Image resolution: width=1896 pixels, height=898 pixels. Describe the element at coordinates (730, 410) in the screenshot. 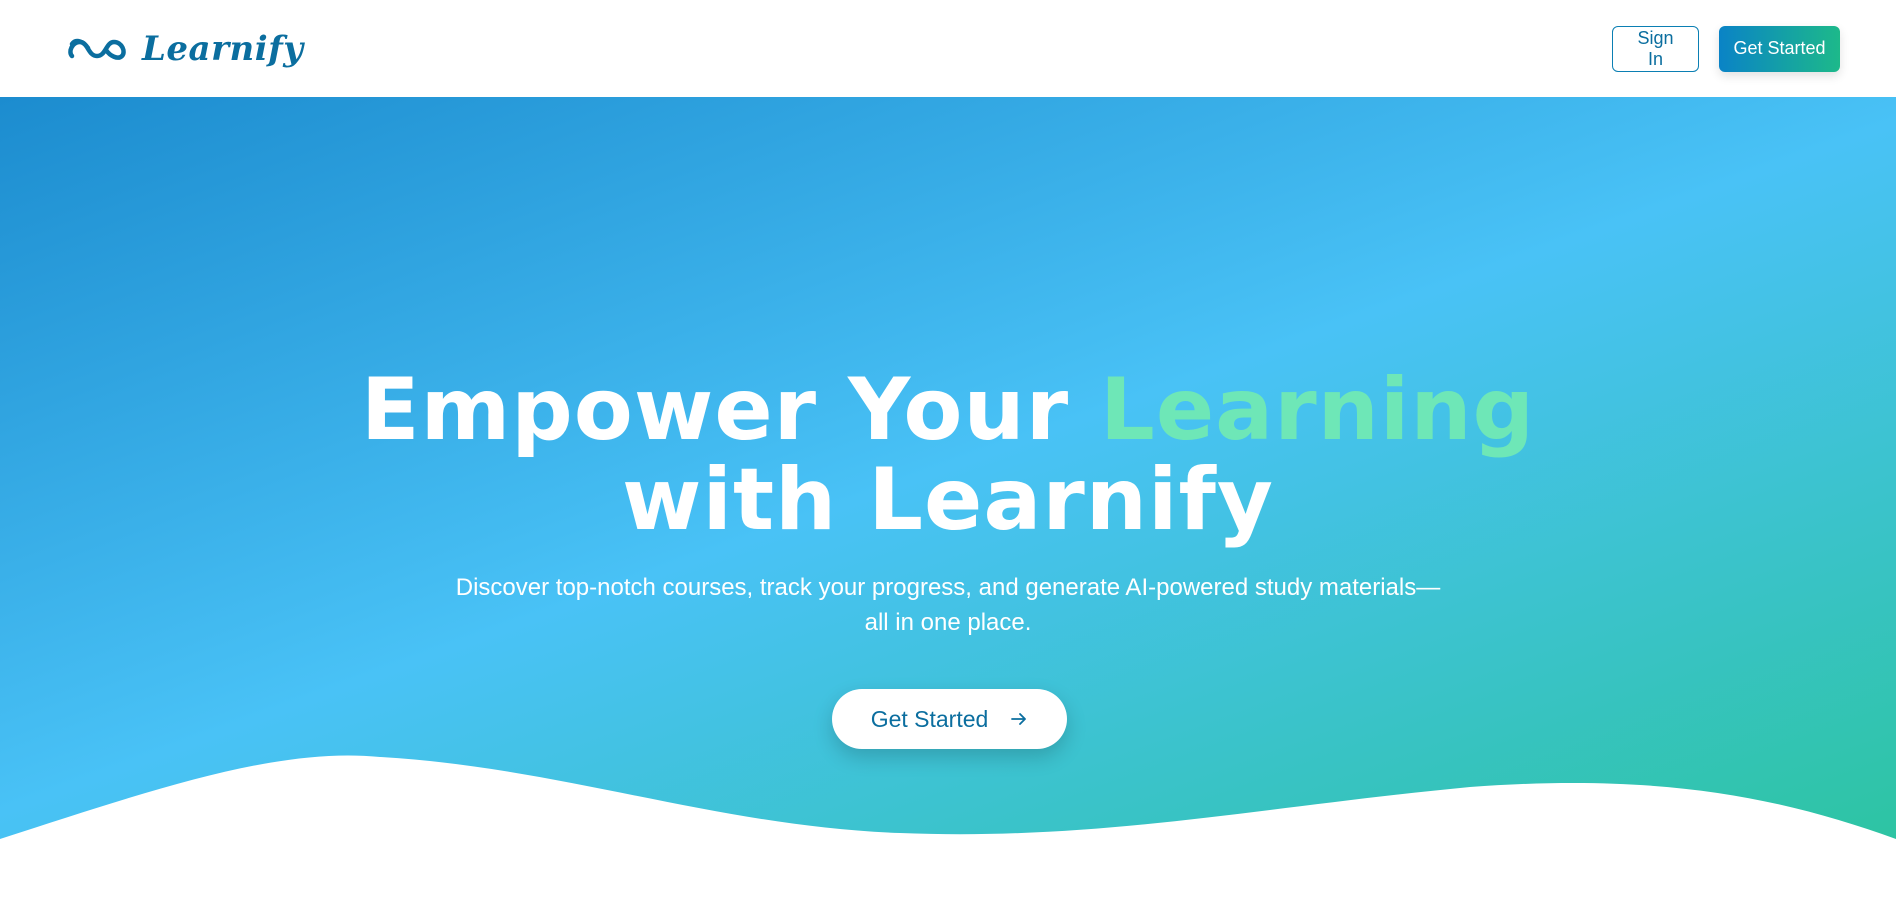

I see `hero-title-part1: Empower Your` at that location.